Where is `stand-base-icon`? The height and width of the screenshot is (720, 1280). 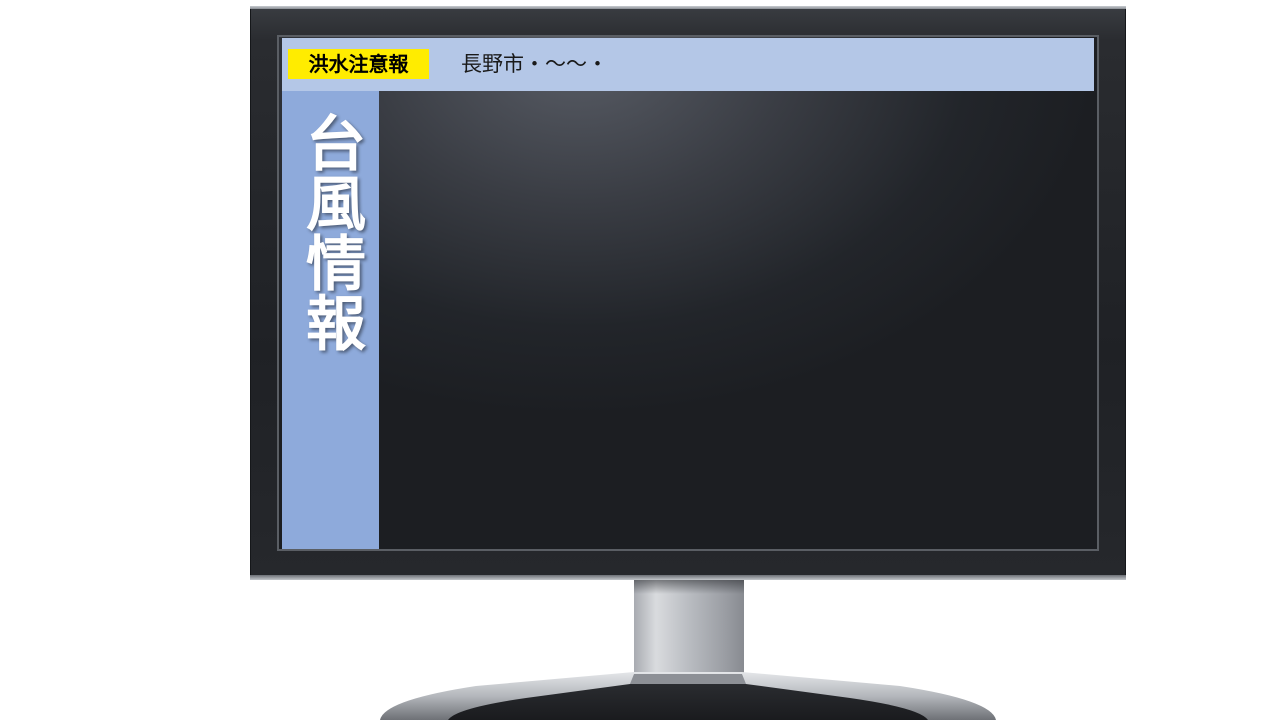
stand-base-icon is located at coordinates (688, 696).